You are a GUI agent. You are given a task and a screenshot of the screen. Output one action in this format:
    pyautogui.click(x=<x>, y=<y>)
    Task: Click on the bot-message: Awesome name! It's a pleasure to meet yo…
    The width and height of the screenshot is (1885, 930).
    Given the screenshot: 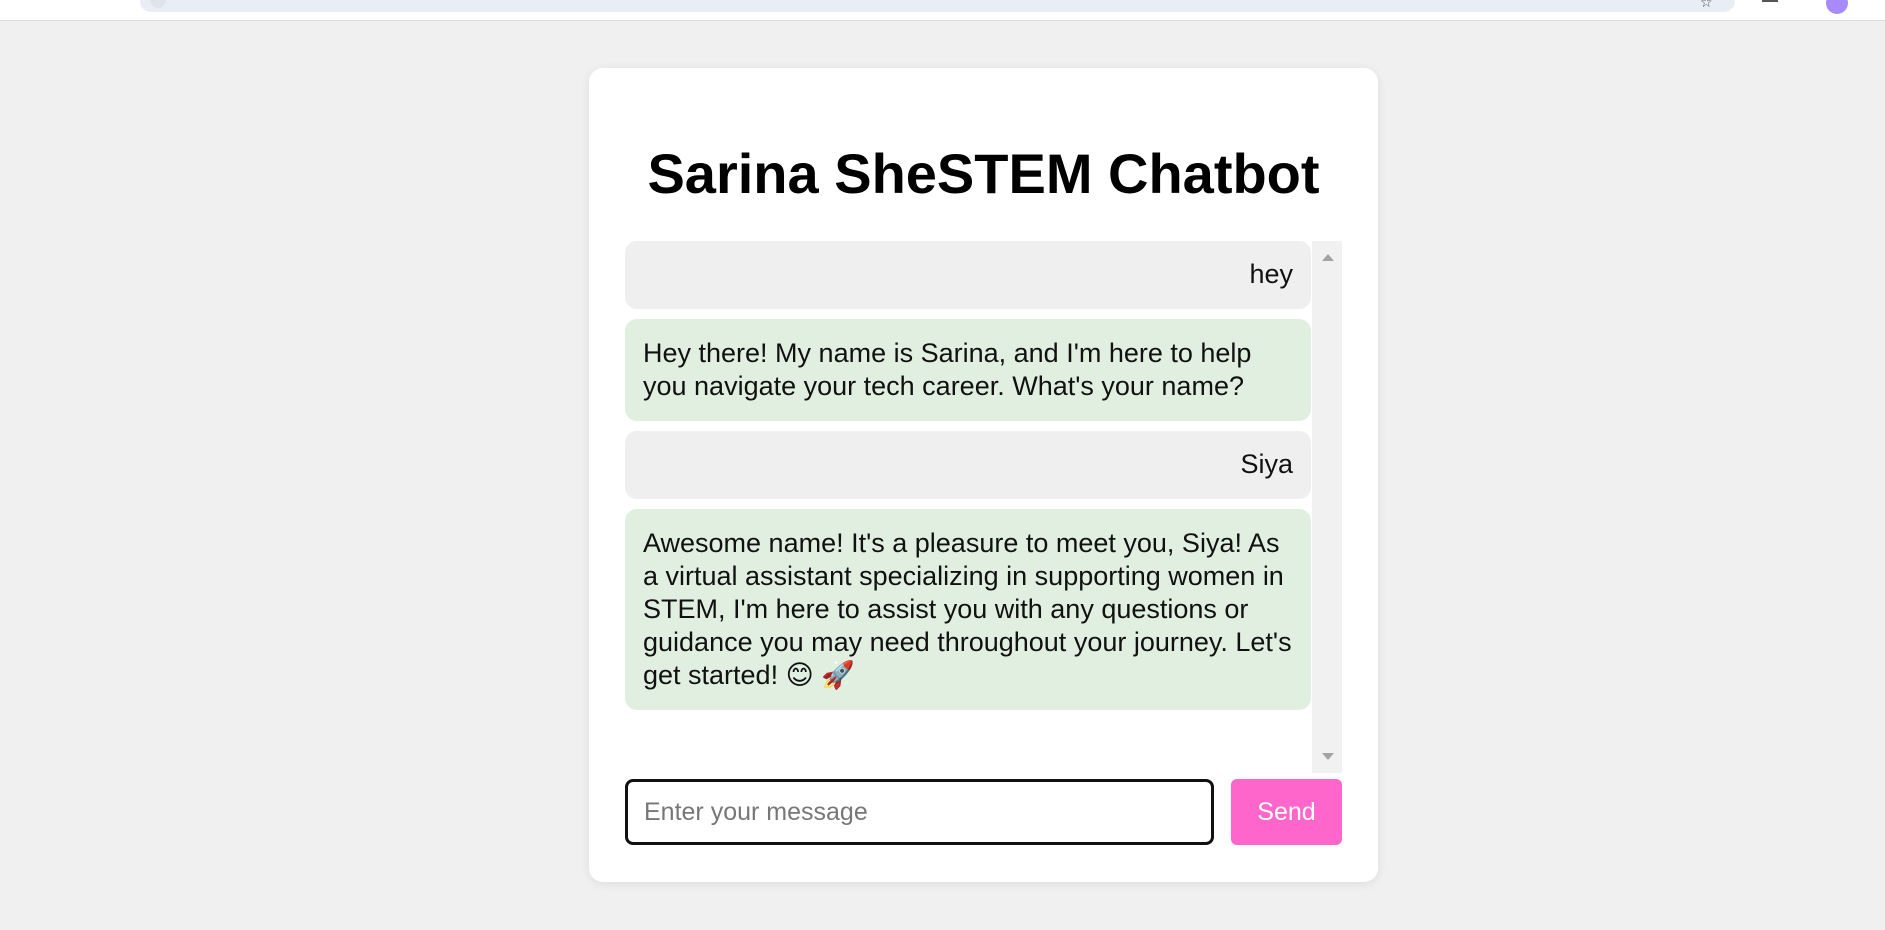 What is the action you would take?
    pyautogui.click(x=968, y=609)
    